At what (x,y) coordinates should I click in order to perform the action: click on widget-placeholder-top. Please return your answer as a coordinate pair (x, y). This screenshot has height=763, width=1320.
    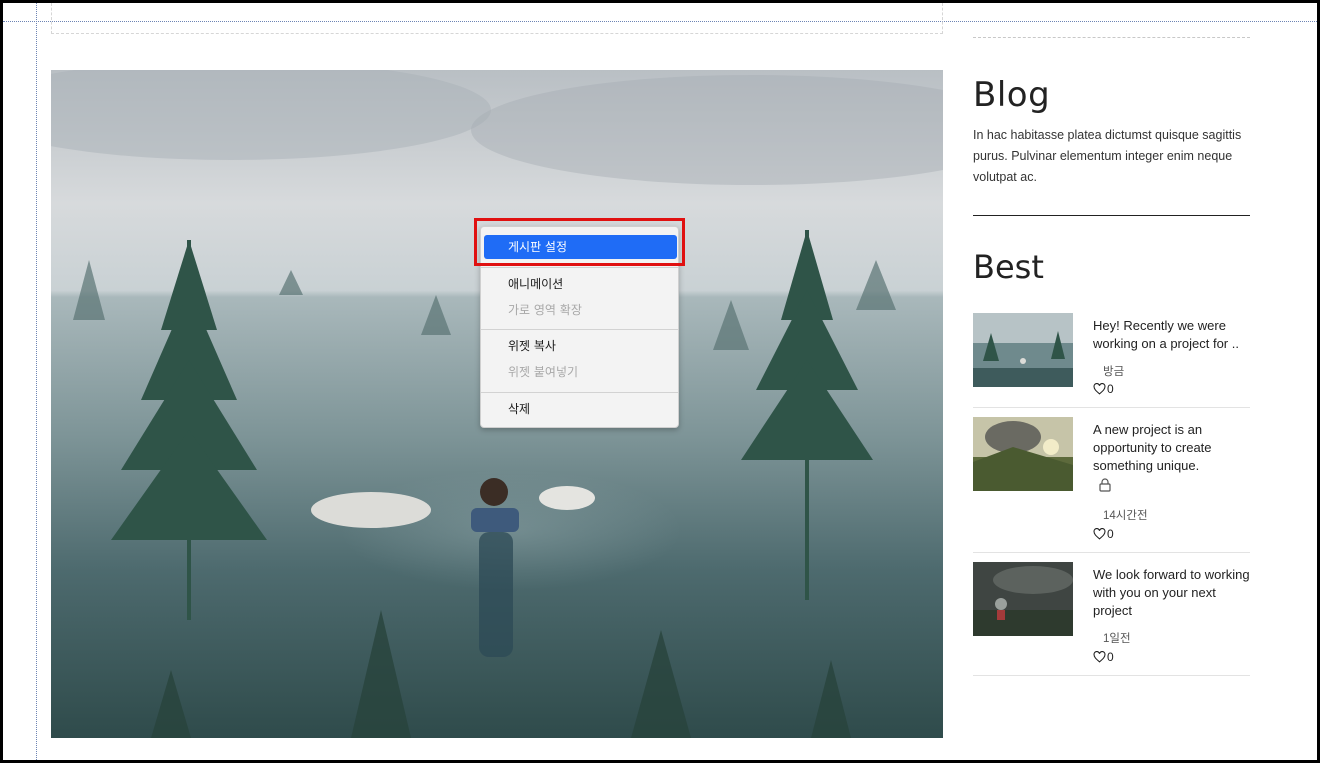
    Looking at the image, I should click on (497, 18).